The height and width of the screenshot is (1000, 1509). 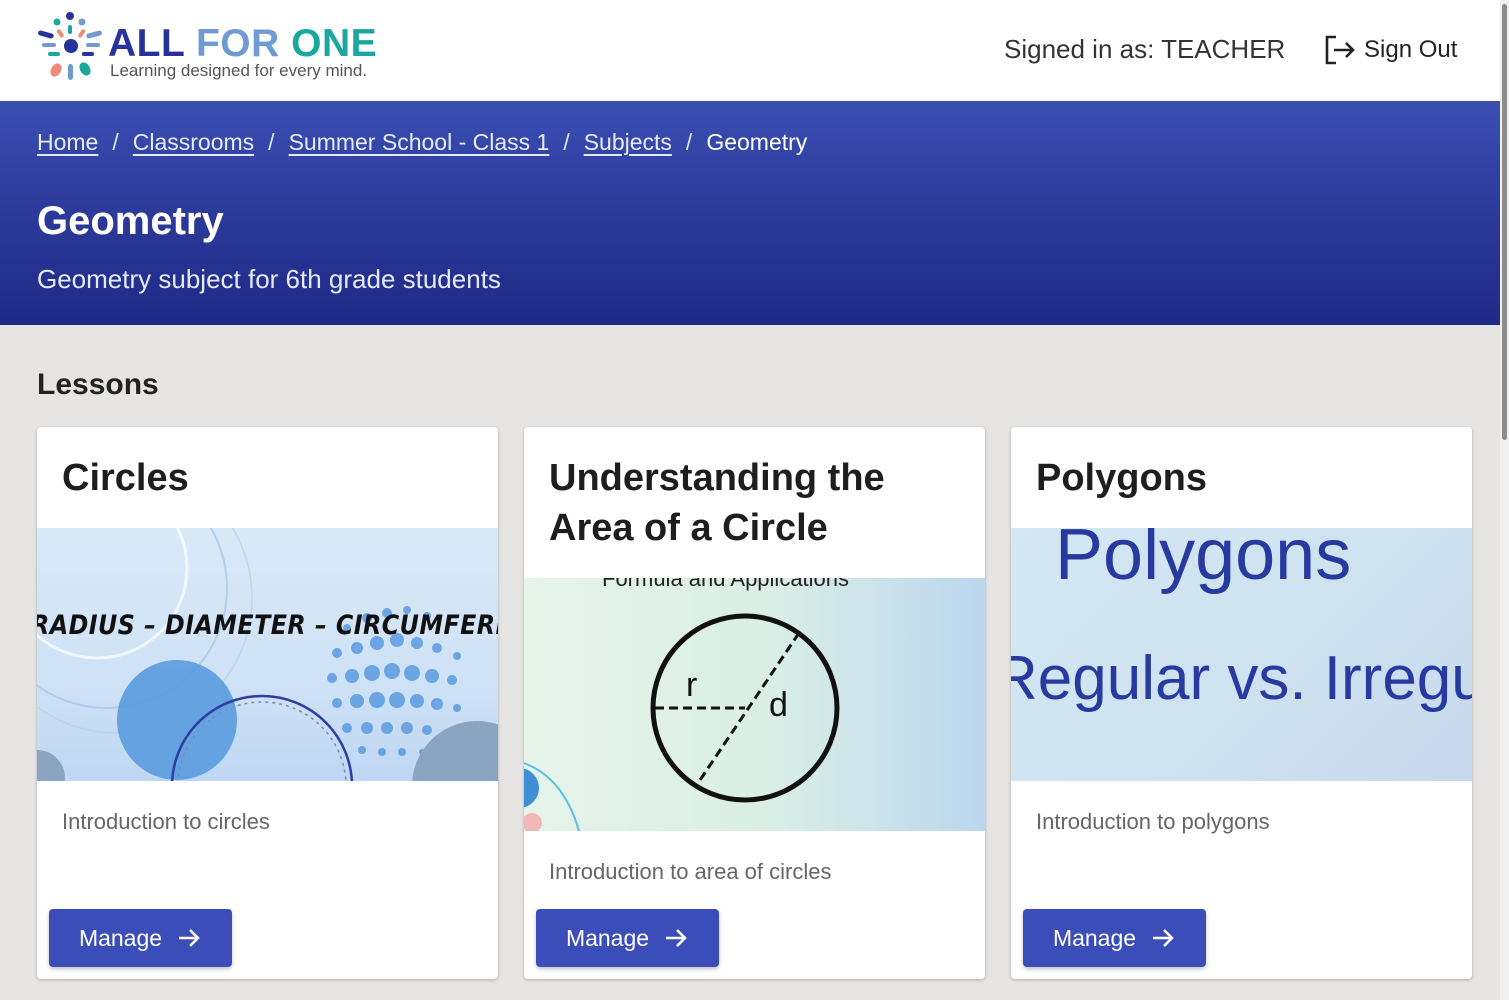 What do you see at coordinates (267, 625) in the screenshot?
I see `lesson-image-text: RADIUS – DIAMETER – CIRCUMFERENCE` at bounding box center [267, 625].